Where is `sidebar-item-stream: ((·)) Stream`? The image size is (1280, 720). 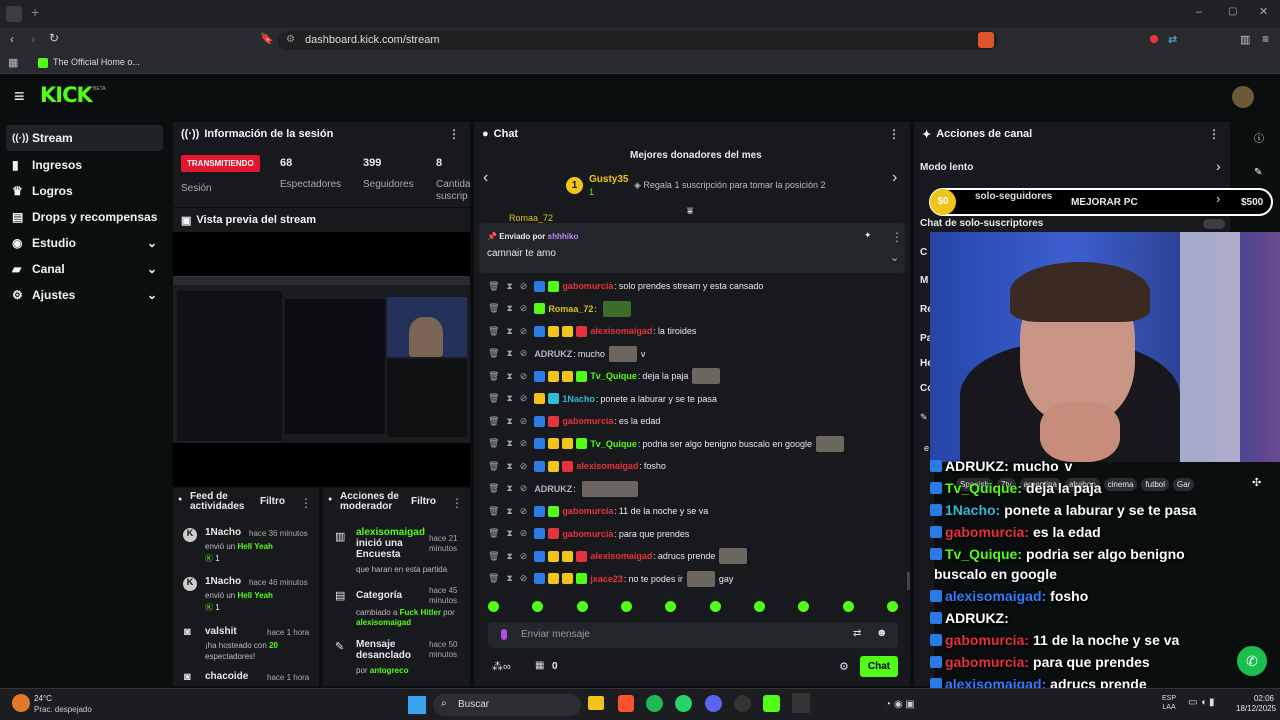 sidebar-item-stream: ((·)) Stream is located at coordinates (84, 138).